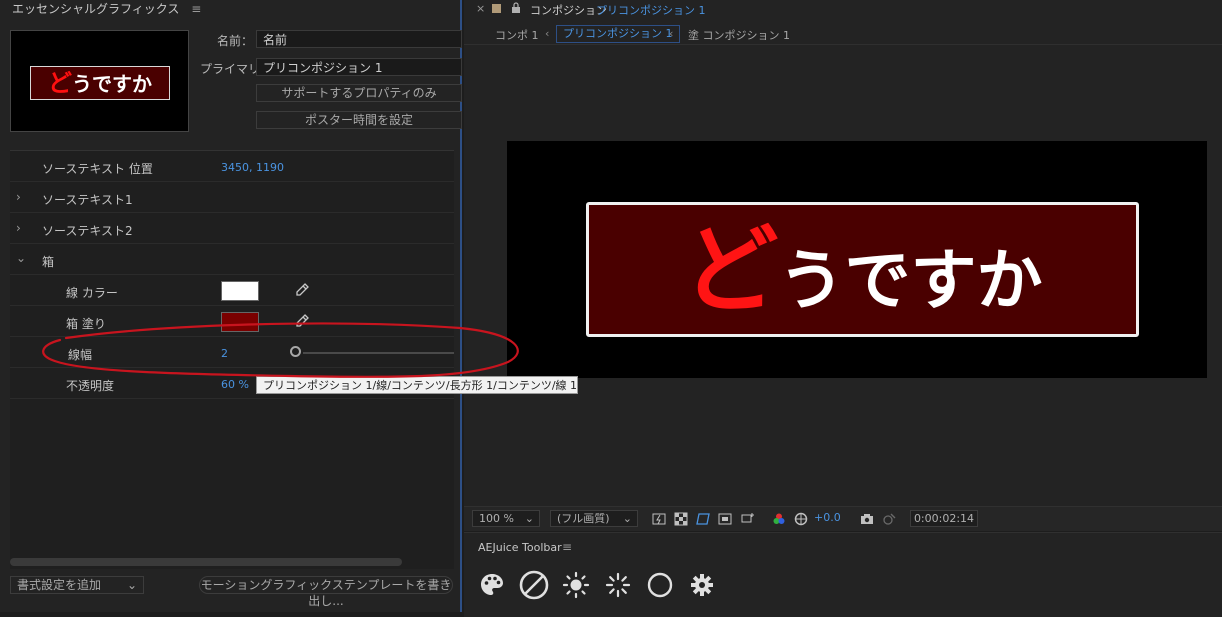 This screenshot has width=1222, height=617. Describe the element at coordinates (97, 169) in the screenshot. I see `property-name: ソーステキスト 位置` at that location.